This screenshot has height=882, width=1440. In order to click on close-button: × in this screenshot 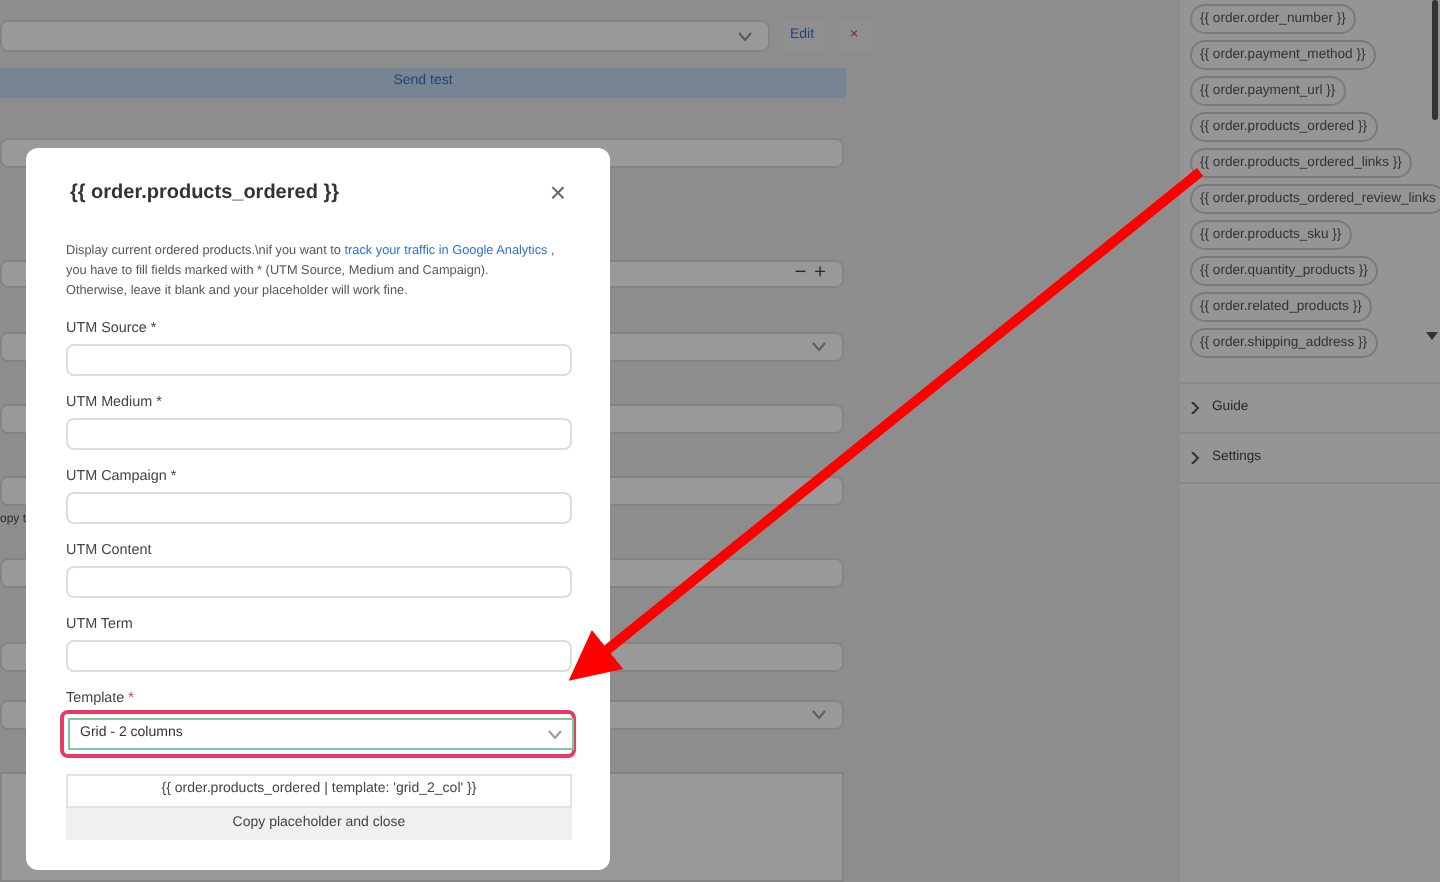, I will do `click(557, 192)`.